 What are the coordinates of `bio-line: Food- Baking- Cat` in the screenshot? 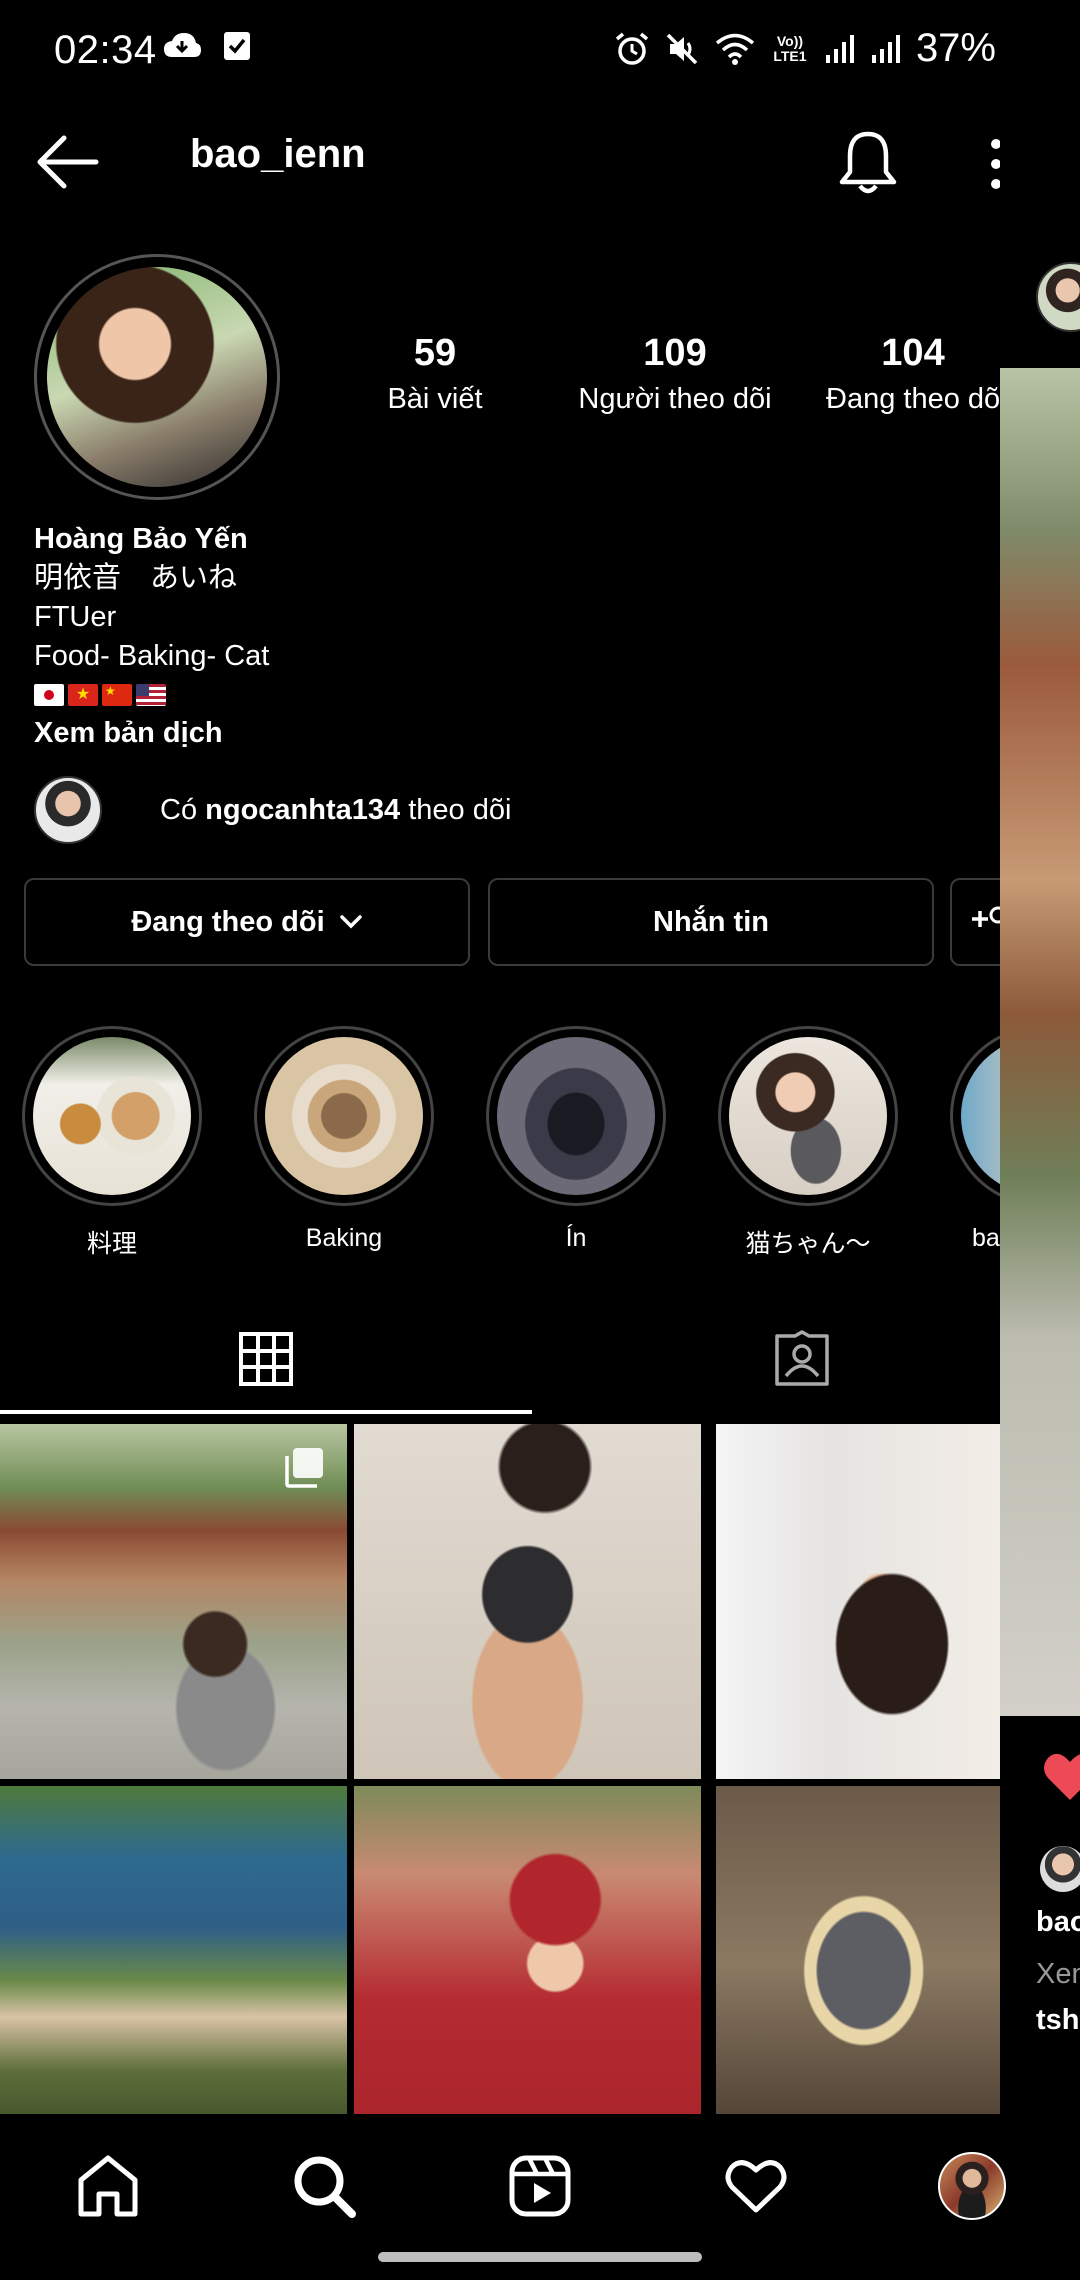 It's located at (152, 656).